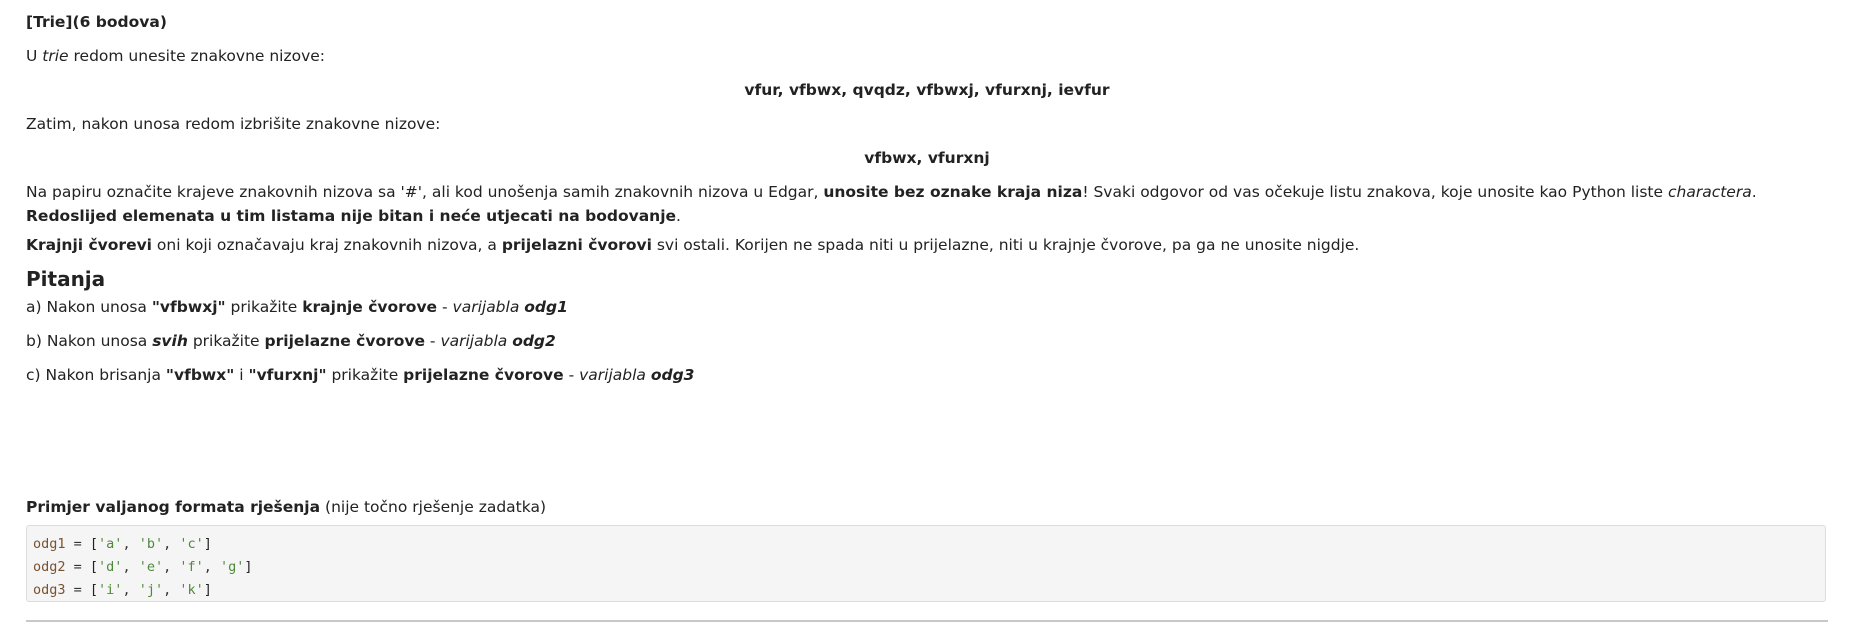 The height and width of the screenshot is (631, 1854). Describe the element at coordinates (241, 375) in the screenshot. I see `question-text: i` at that location.